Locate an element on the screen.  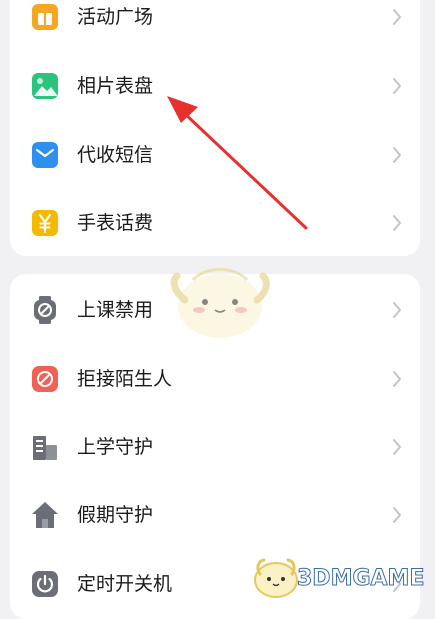
menu-item-school-guard: 上学守护 is located at coordinates (215, 447).